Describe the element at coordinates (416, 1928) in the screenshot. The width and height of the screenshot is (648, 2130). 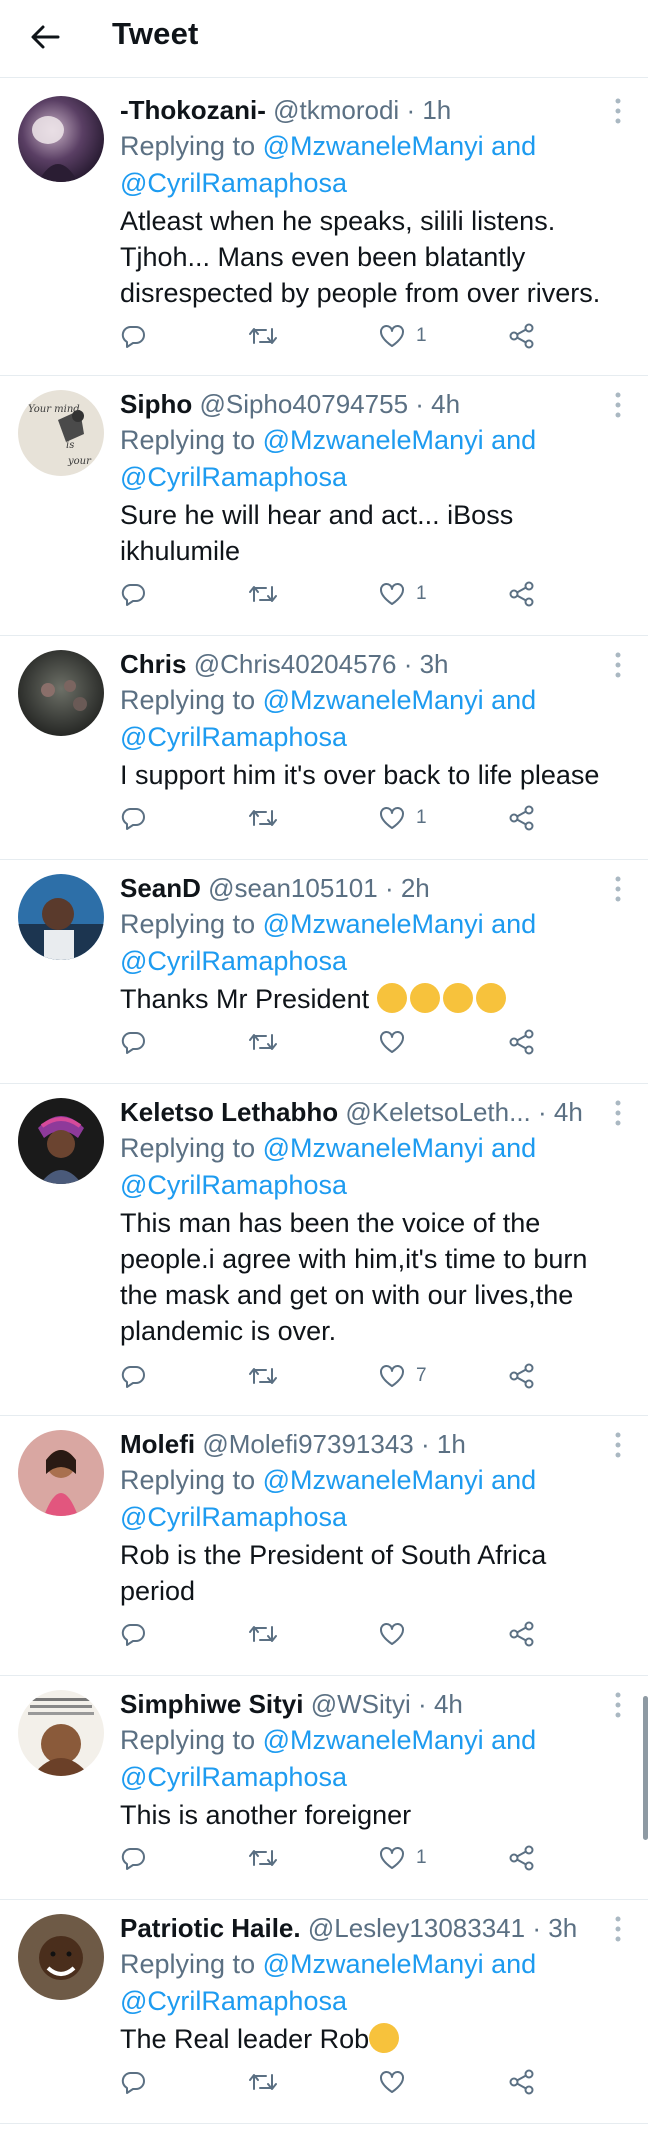
I see `user-handle: @Lesley13083341` at that location.